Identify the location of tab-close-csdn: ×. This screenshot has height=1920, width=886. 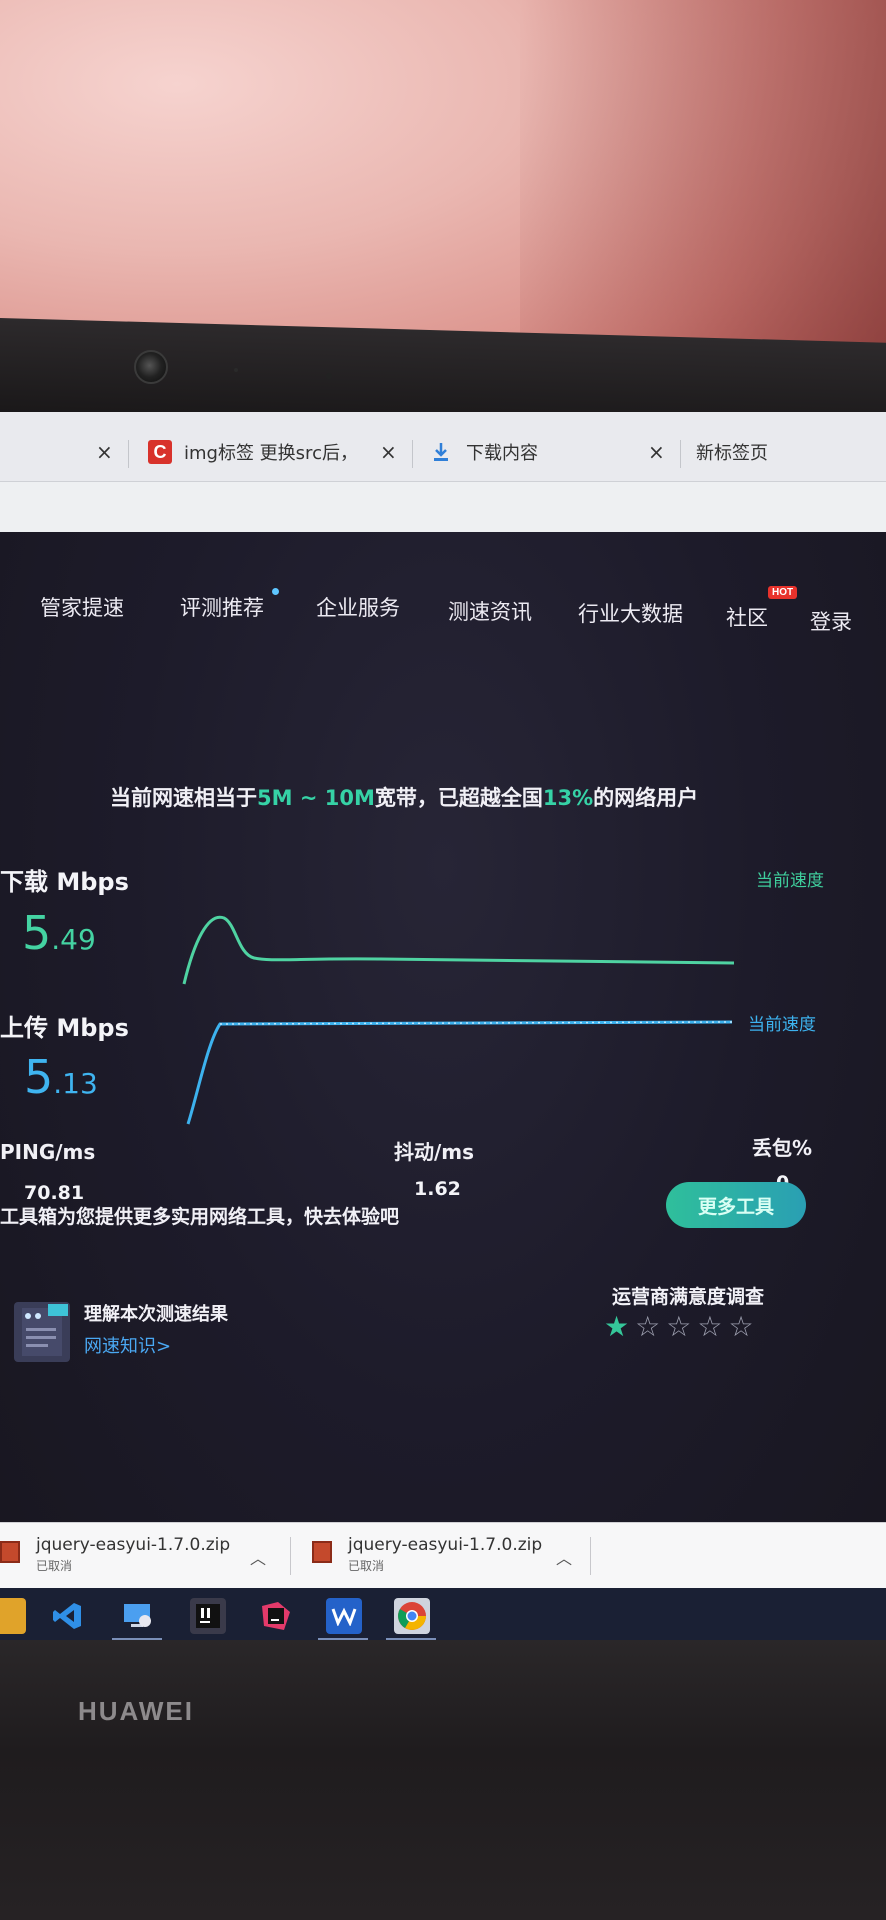
(388, 452).